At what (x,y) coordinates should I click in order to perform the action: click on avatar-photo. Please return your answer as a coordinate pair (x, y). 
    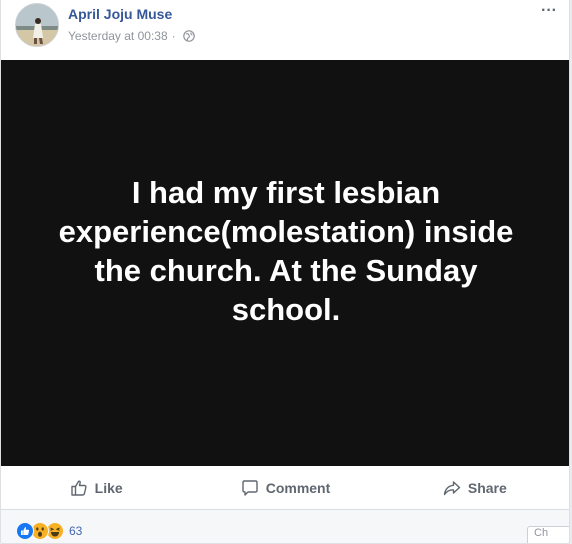
    Looking at the image, I should click on (37, 25).